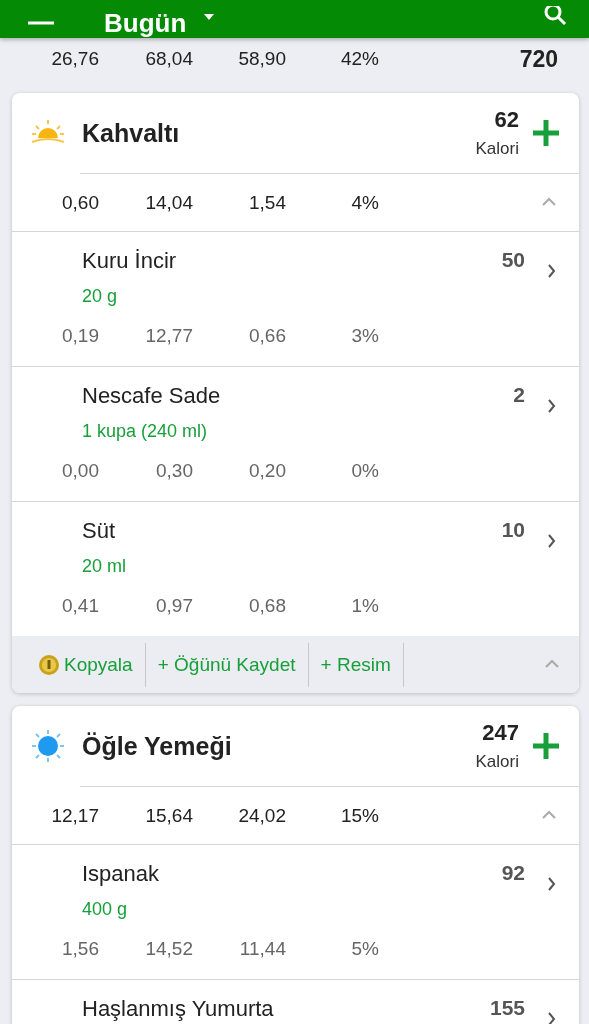  Describe the element at coordinates (295, 434) in the screenshot. I see `food-item: Nescafe Sade 1 kupa (240 ml) 0,00 0,30 0,20 0% 2` at that location.